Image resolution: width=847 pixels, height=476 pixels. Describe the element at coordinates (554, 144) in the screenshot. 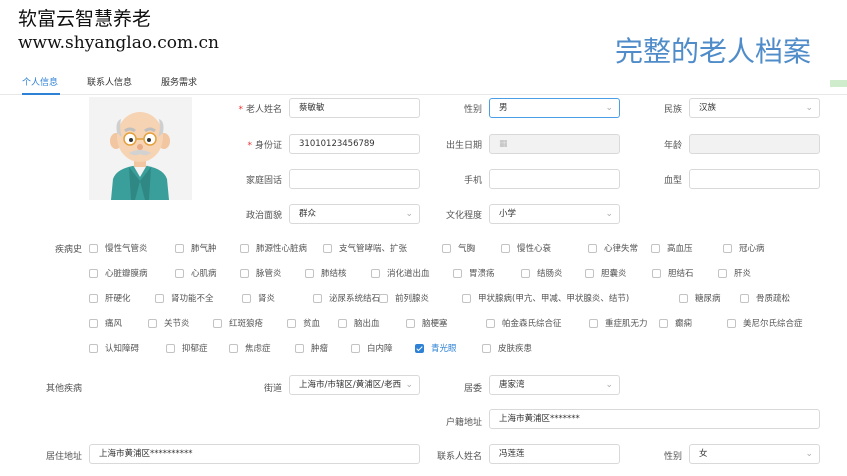

I see `birth-date-input: ▦` at that location.